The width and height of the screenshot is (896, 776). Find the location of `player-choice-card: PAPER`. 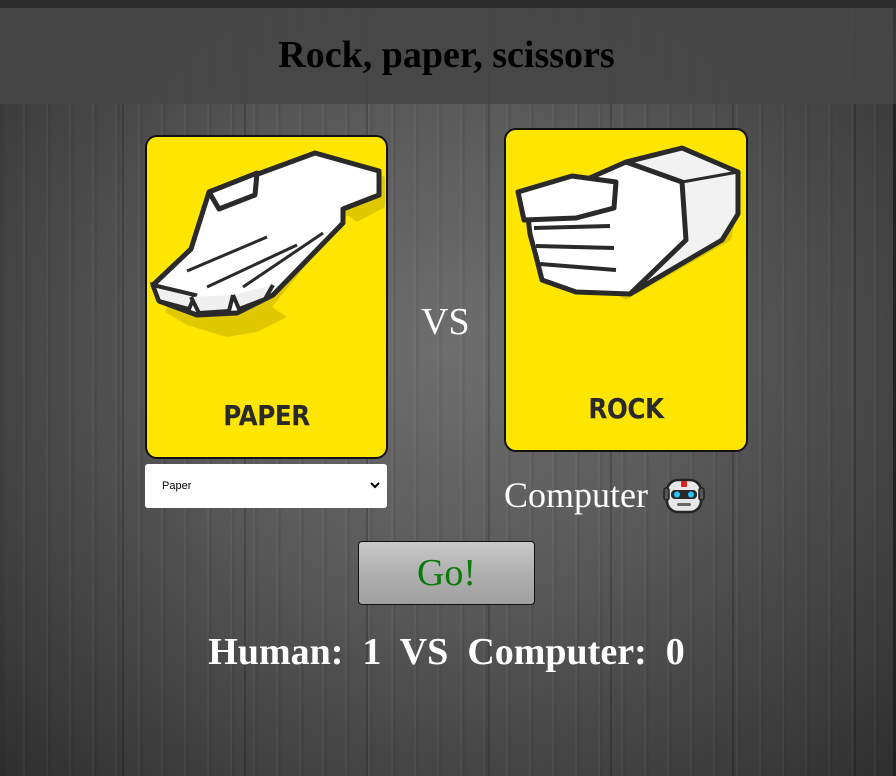

player-choice-card: PAPER is located at coordinates (266, 297).